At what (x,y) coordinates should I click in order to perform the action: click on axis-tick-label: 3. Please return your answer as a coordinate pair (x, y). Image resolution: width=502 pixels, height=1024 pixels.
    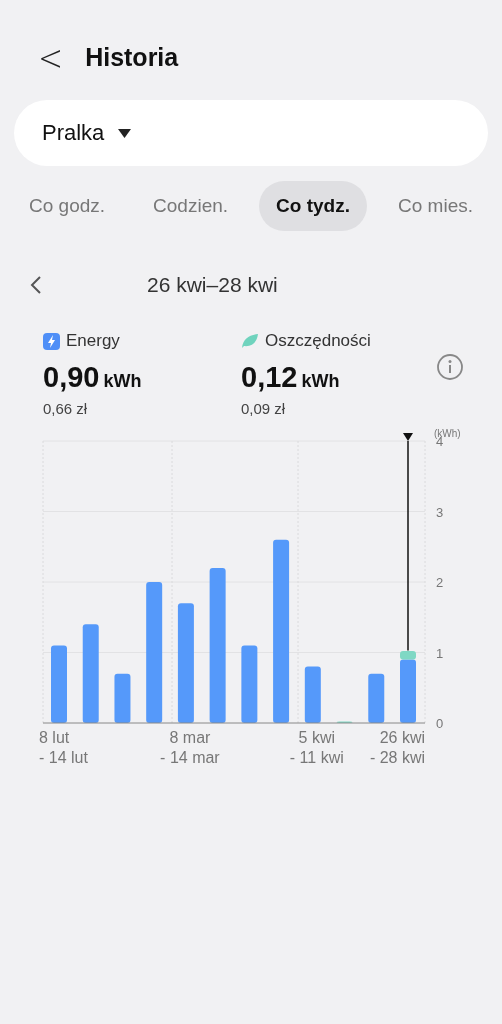
    Looking at the image, I should click on (440, 512).